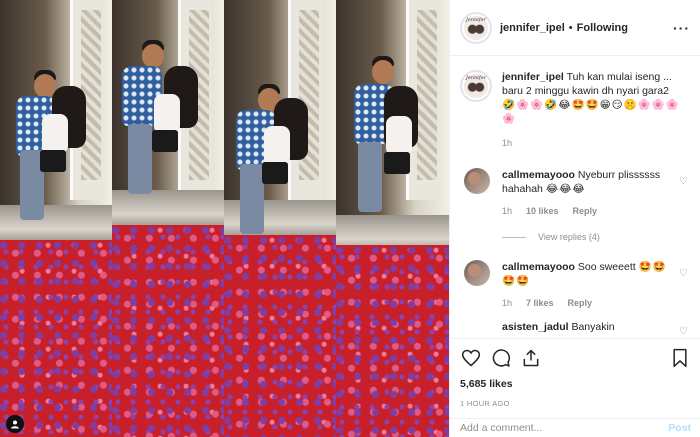  Describe the element at coordinates (542, 211) in the screenshot. I see `comment-likes: 10 likes` at that location.